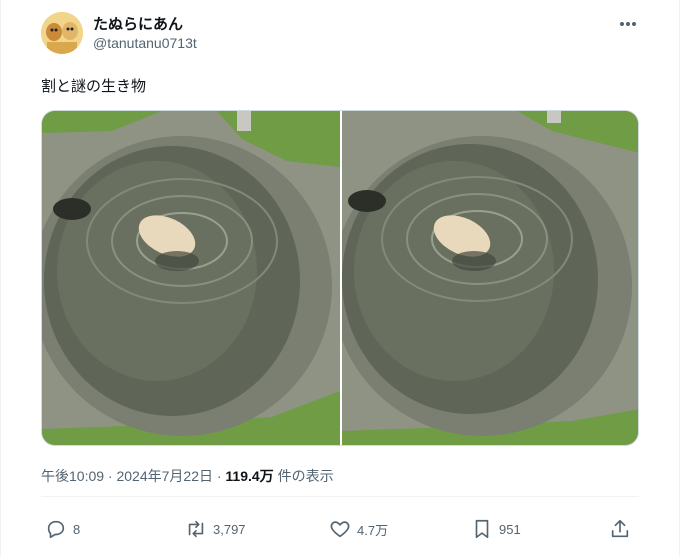 The width and height of the screenshot is (680, 556). Describe the element at coordinates (373, 530) in the screenshot. I see `like-count: 4.7万` at that location.